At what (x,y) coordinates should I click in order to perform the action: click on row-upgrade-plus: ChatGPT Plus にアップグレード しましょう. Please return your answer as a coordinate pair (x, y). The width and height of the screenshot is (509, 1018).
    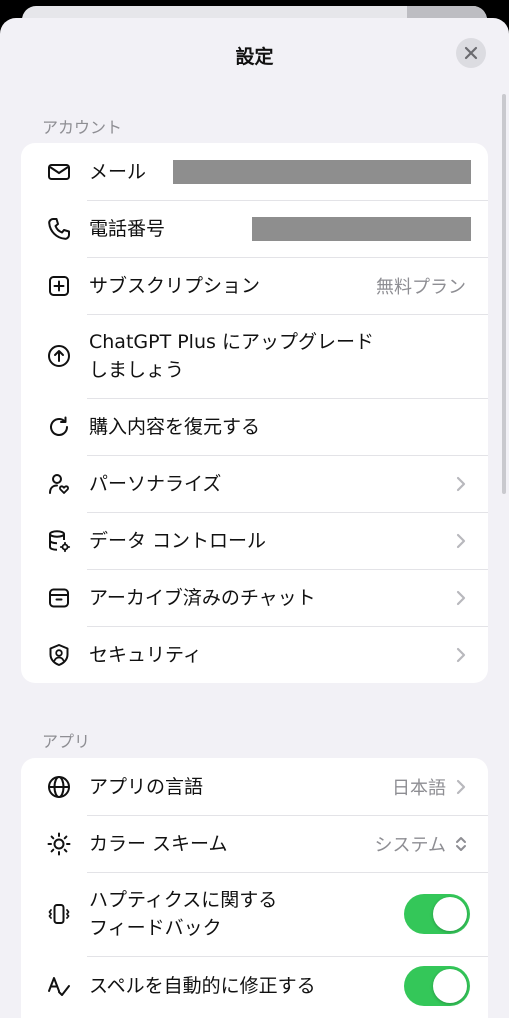
    Looking at the image, I should click on (254, 356).